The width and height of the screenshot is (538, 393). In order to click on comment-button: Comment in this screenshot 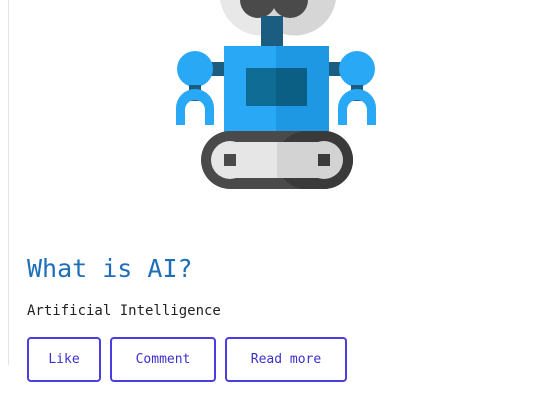, I will do `click(163, 359)`.